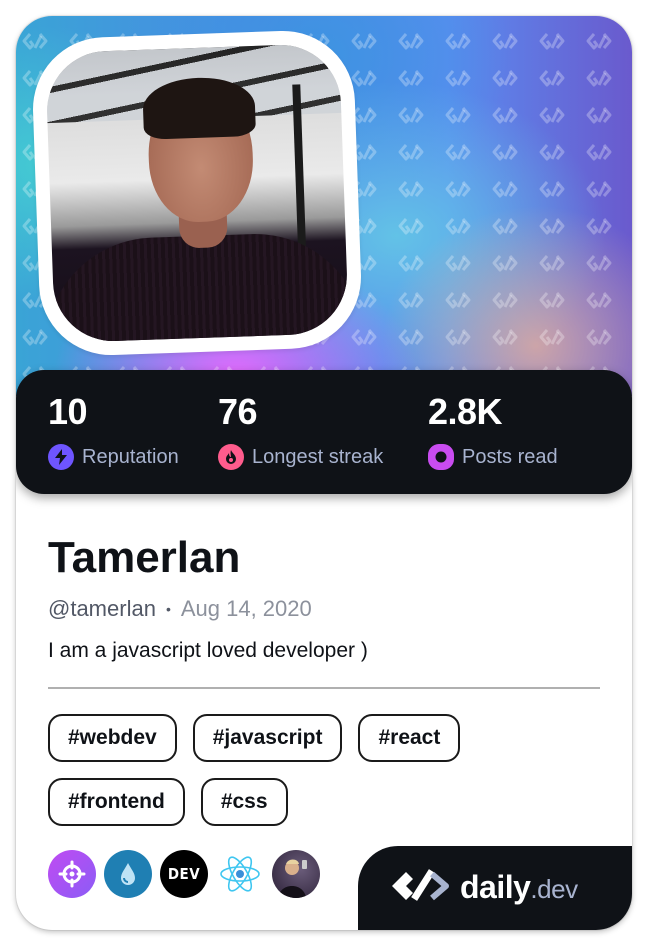  Describe the element at coordinates (144, 557) in the screenshot. I see `profile-name: Tamerlan` at that location.